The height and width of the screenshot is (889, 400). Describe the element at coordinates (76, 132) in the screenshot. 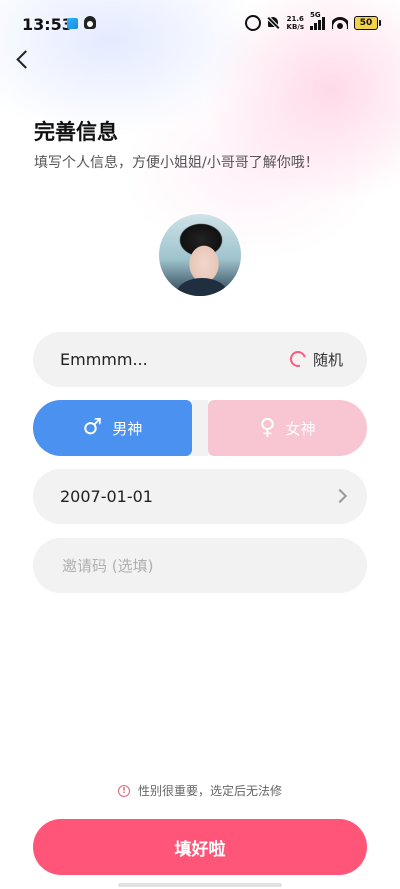

I see `page-title: 完善信息` at that location.